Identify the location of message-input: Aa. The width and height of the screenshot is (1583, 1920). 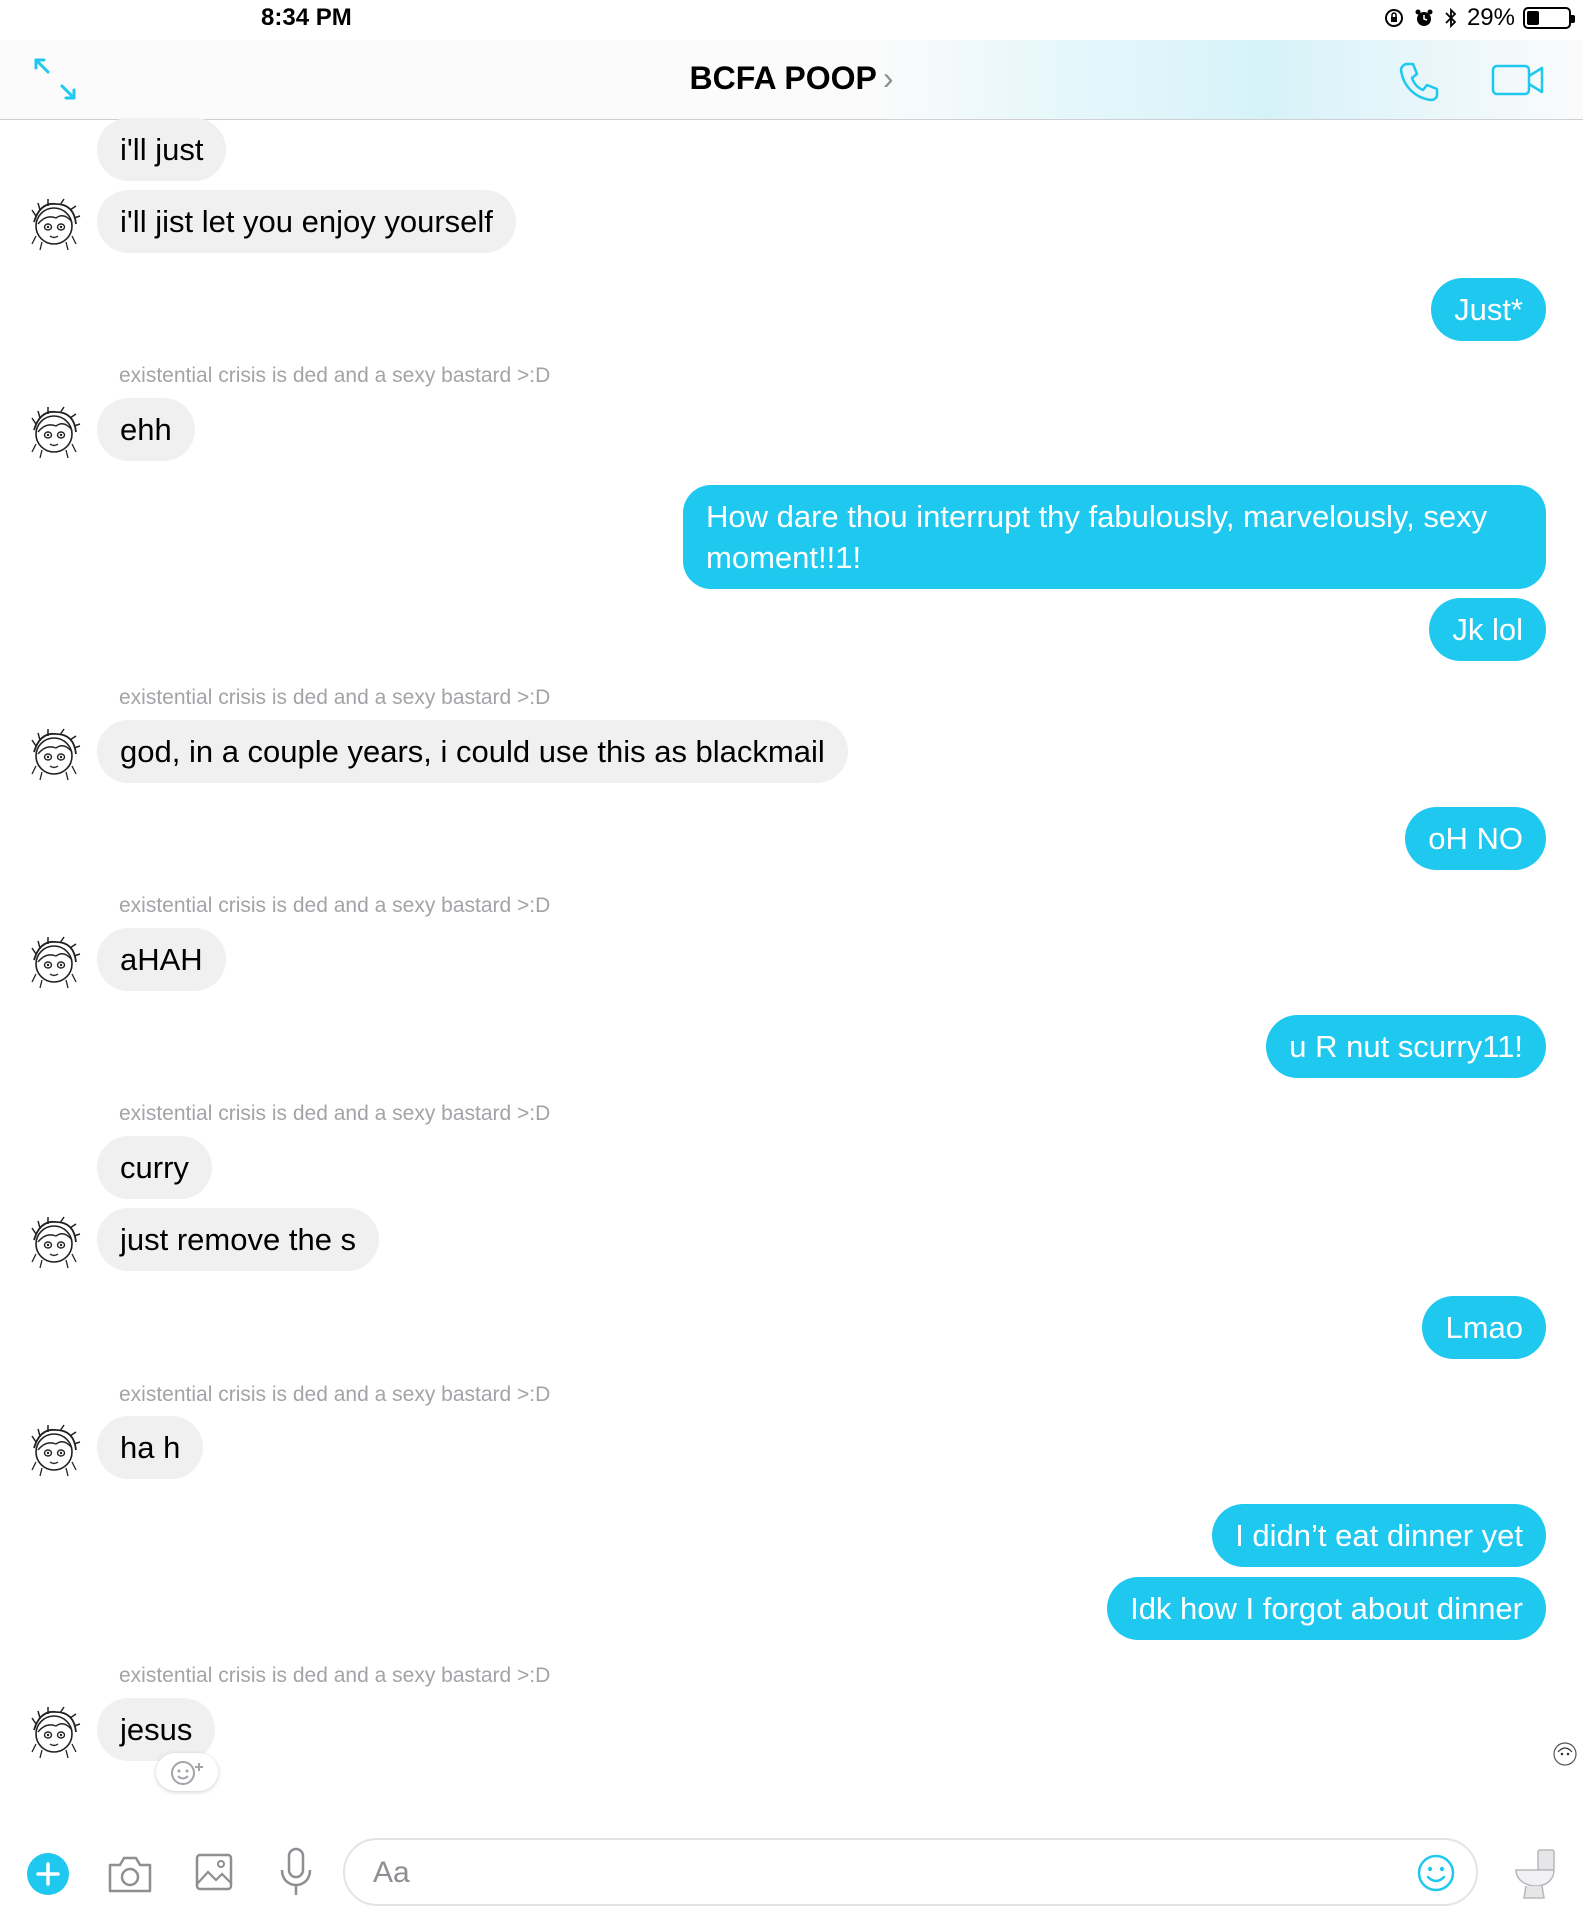
(910, 1872).